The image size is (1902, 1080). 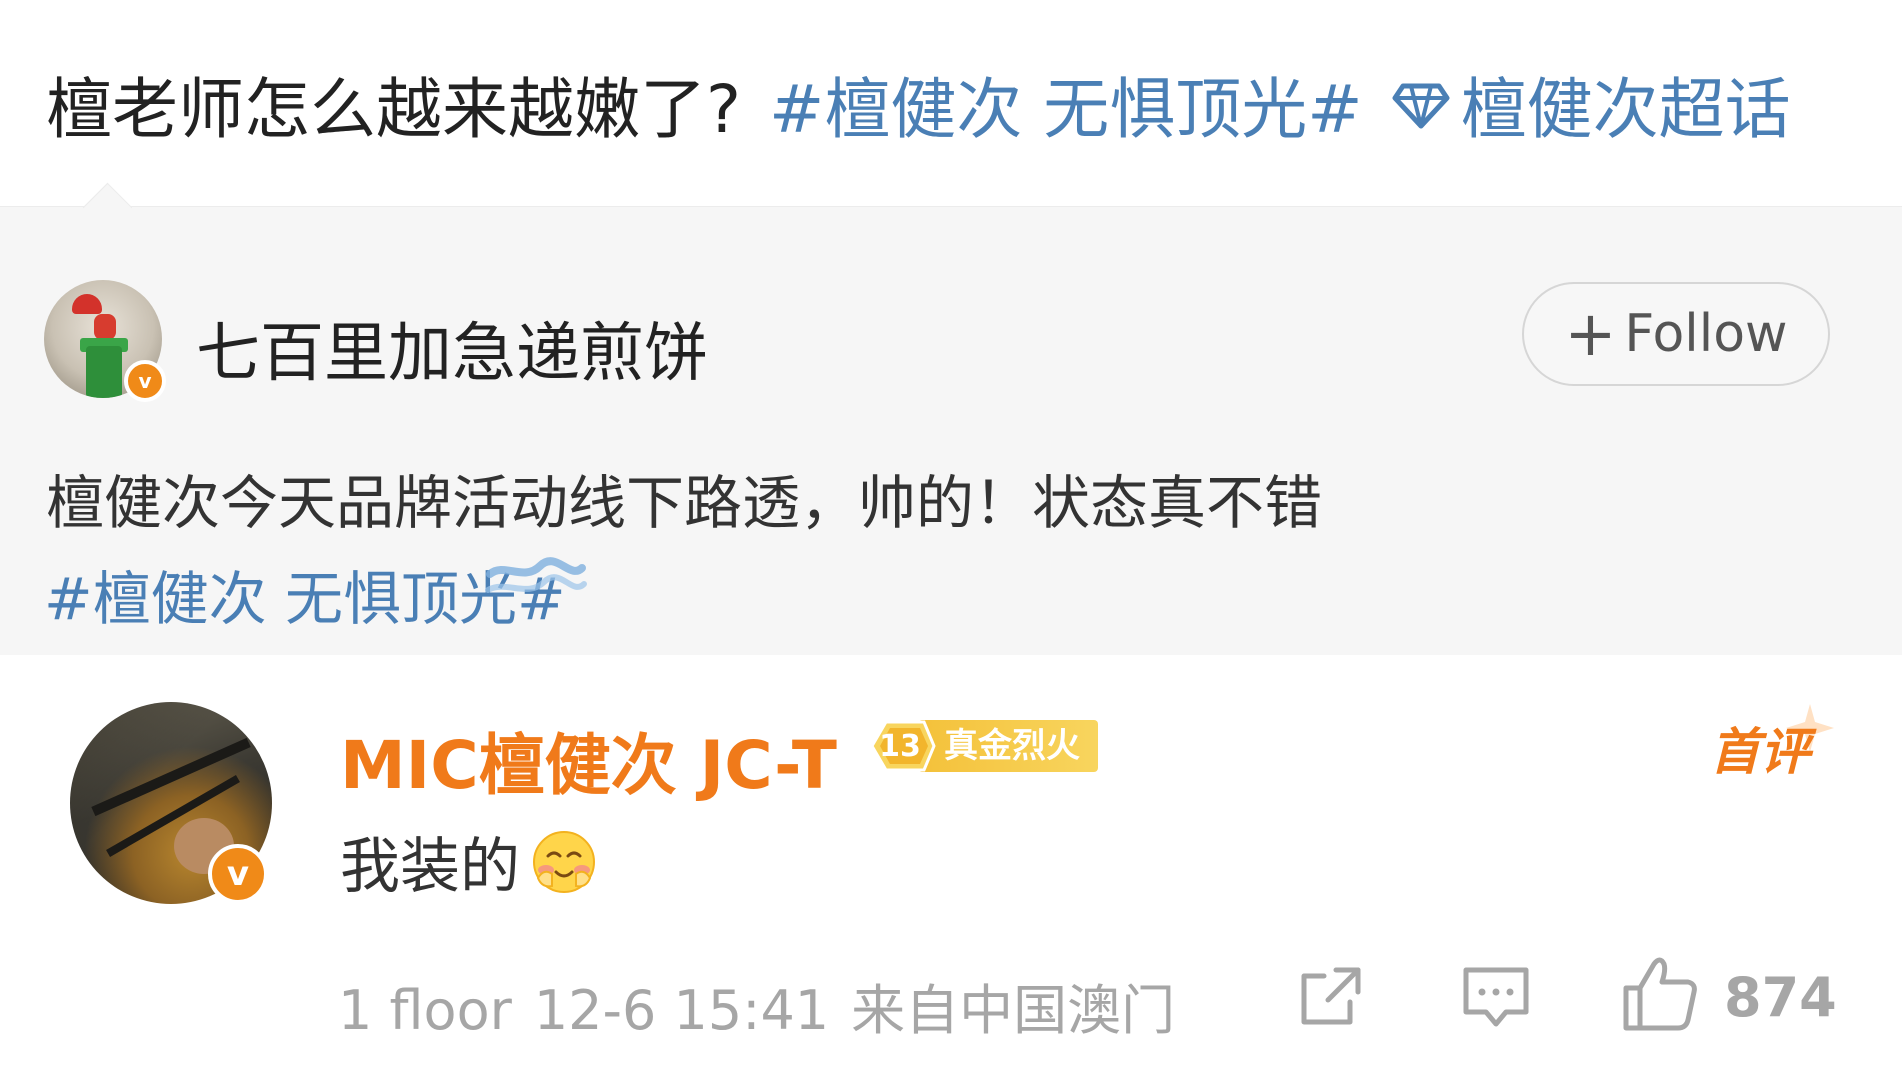 I want to click on follow-label: Follow, so click(x=1706, y=334).